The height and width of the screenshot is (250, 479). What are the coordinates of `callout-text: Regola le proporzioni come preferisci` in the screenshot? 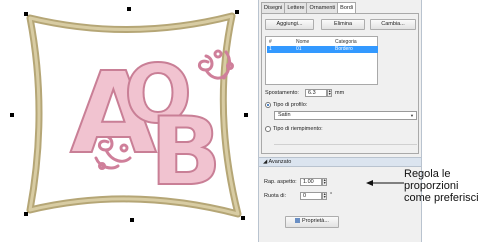 It's located at (441, 186).